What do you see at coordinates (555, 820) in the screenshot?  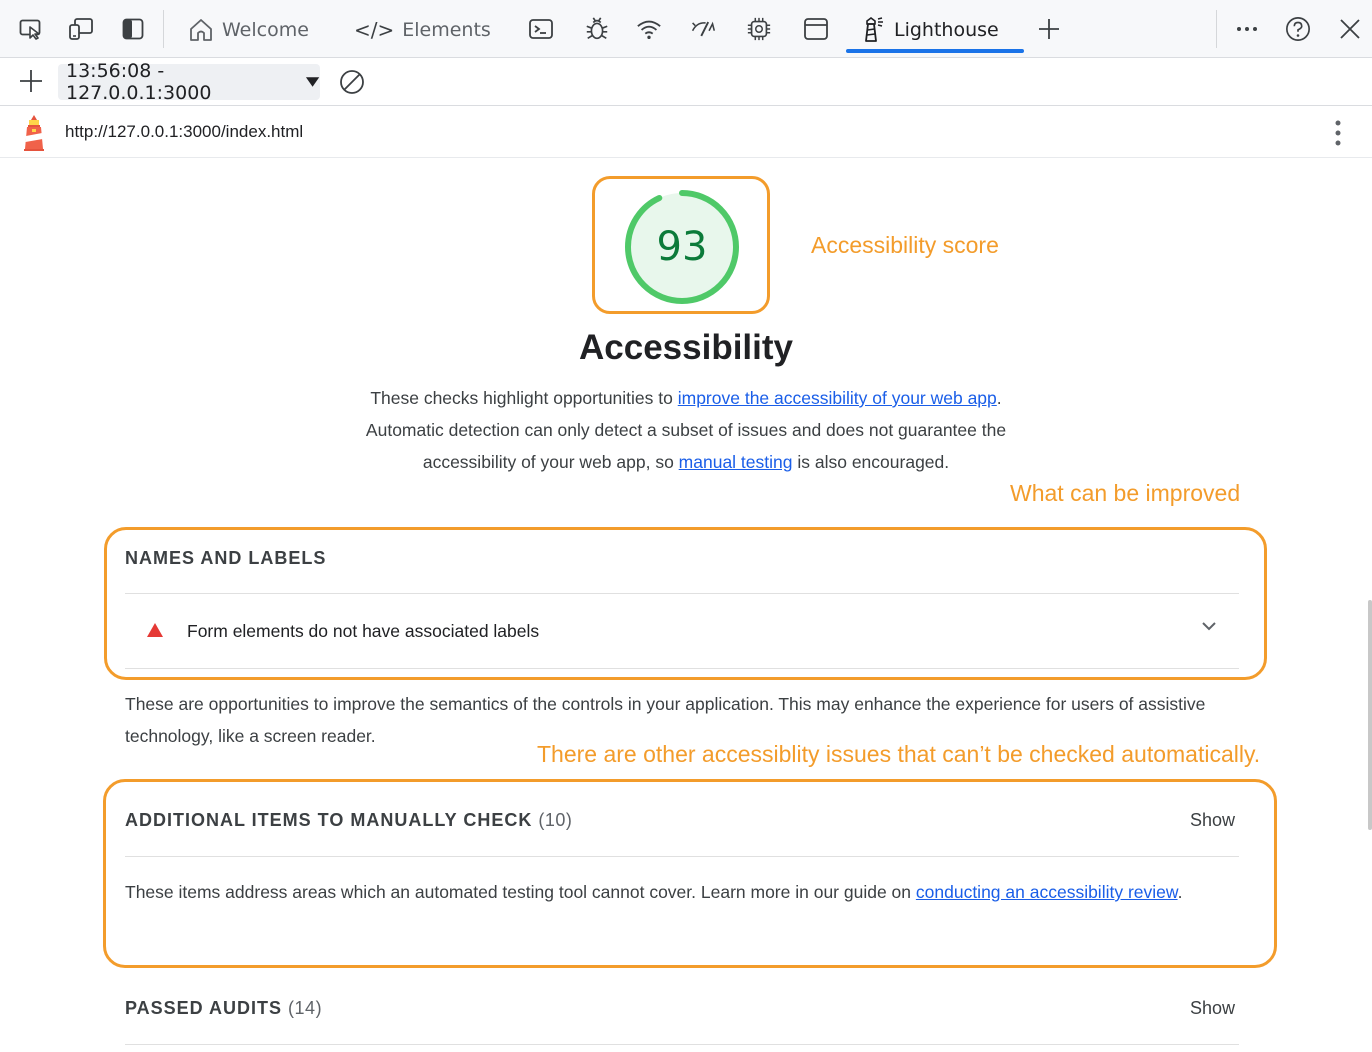 I see `manual-check-count: (10)` at bounding box center [555, 820].